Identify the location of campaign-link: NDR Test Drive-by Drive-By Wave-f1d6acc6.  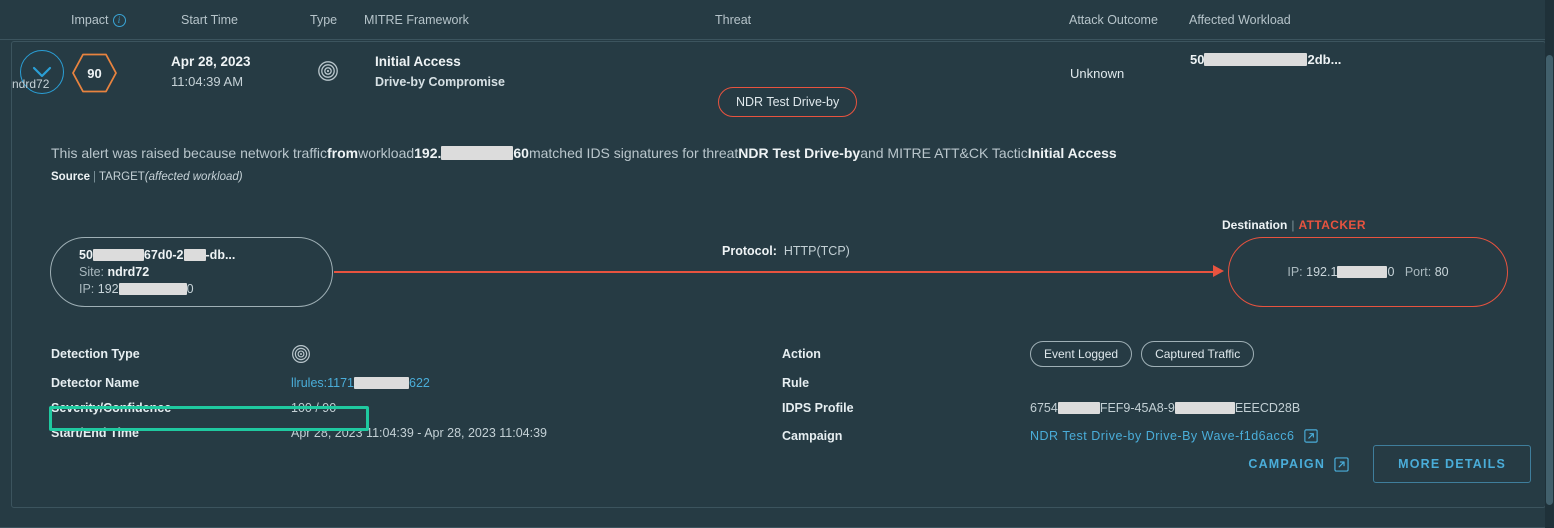
(1174, 436).